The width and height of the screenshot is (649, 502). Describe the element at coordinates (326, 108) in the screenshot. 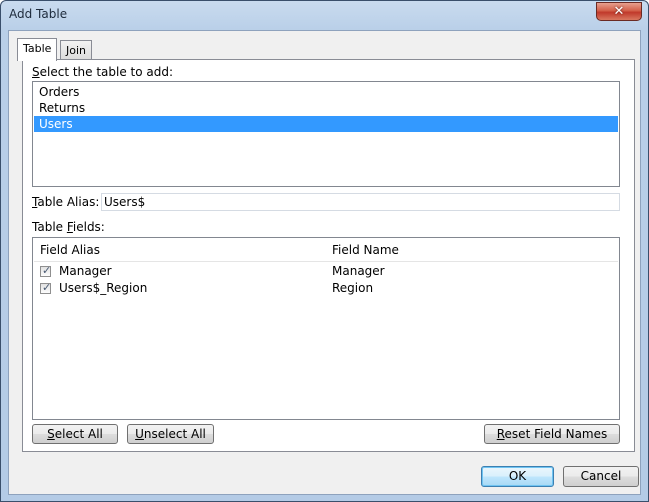

I see `list-item-returns: Returns` at that location.